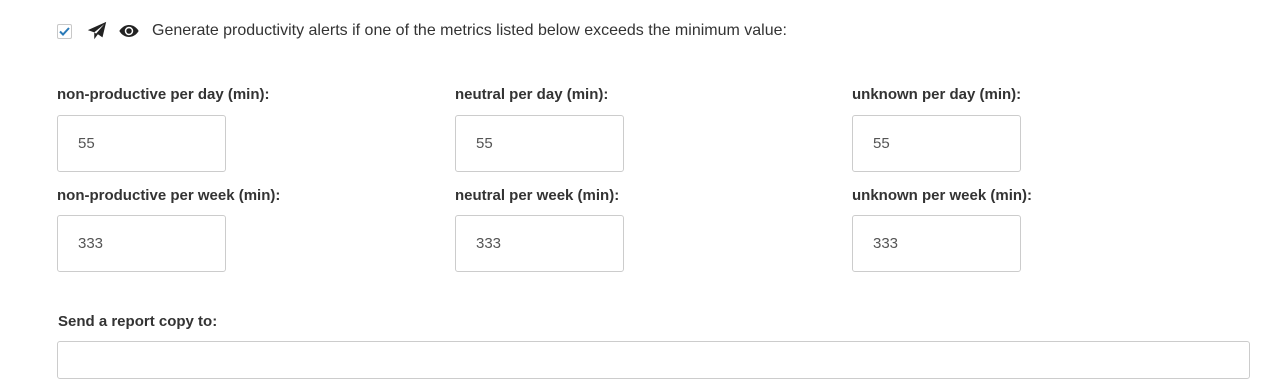 The width and height of the screenshot is (1277, 392). I want to click on nonproductive-week-field: non-productive per week (min):, so click(168, 196).